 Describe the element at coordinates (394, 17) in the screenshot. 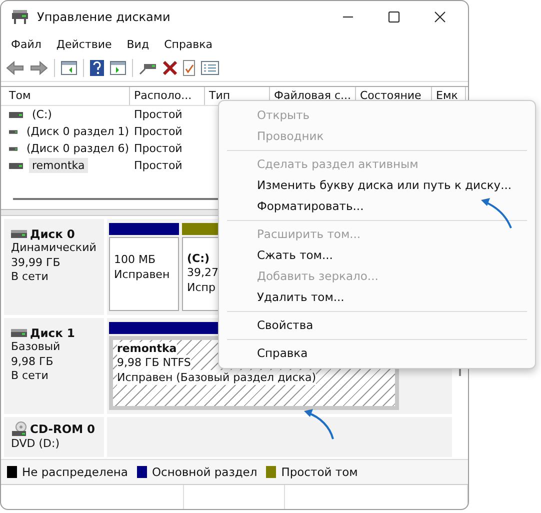

I see `maximize-icon` at that location.